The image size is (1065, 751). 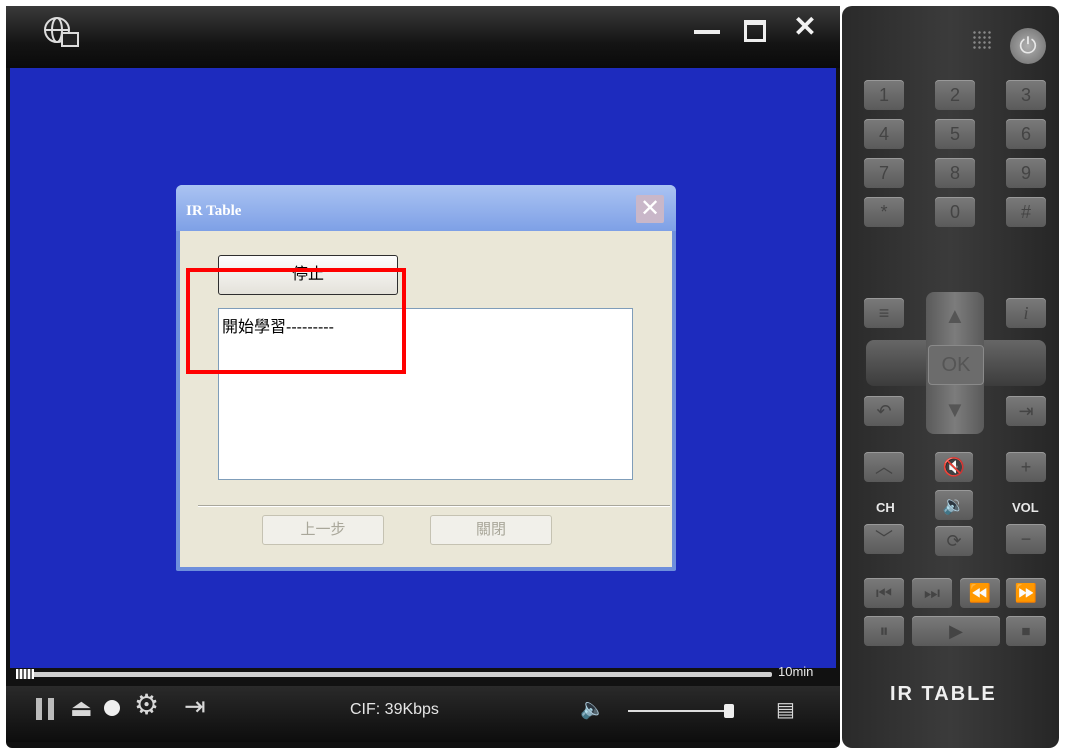 What do you see at coordinates (884, 212) in the screenshot?
I see `star-button: *` at bounding box center [884, 212].